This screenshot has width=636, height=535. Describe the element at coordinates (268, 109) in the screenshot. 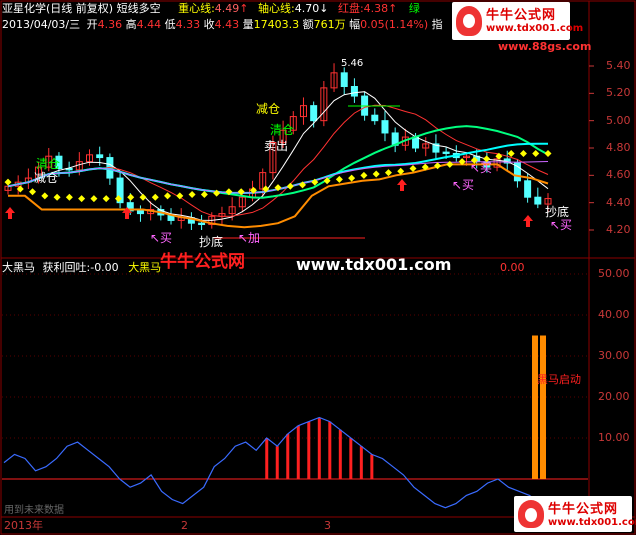

I see `reduce-position-label: 减仓` at that location.